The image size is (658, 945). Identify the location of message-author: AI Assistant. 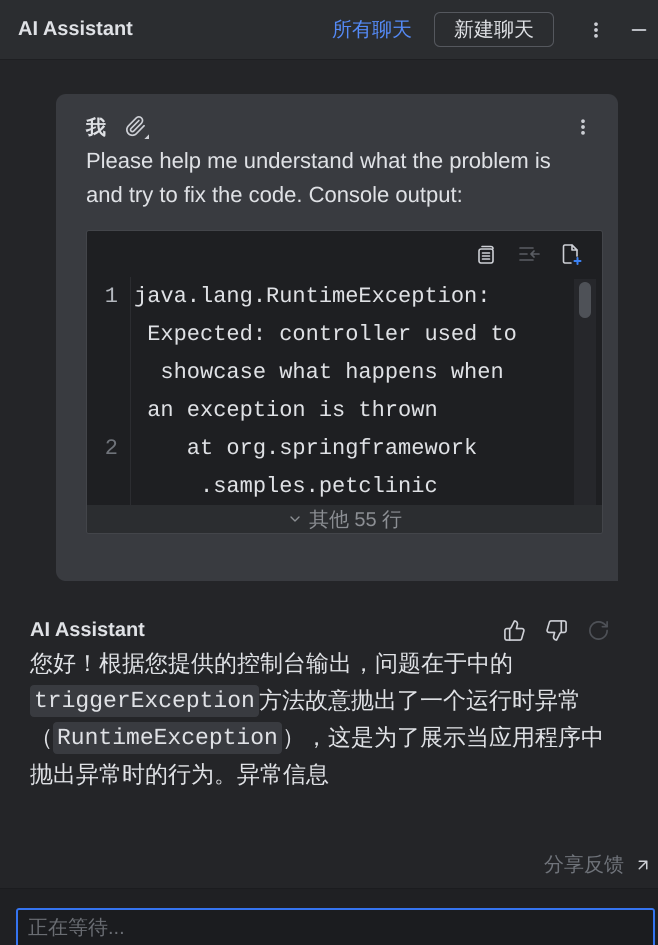
(87, 630).